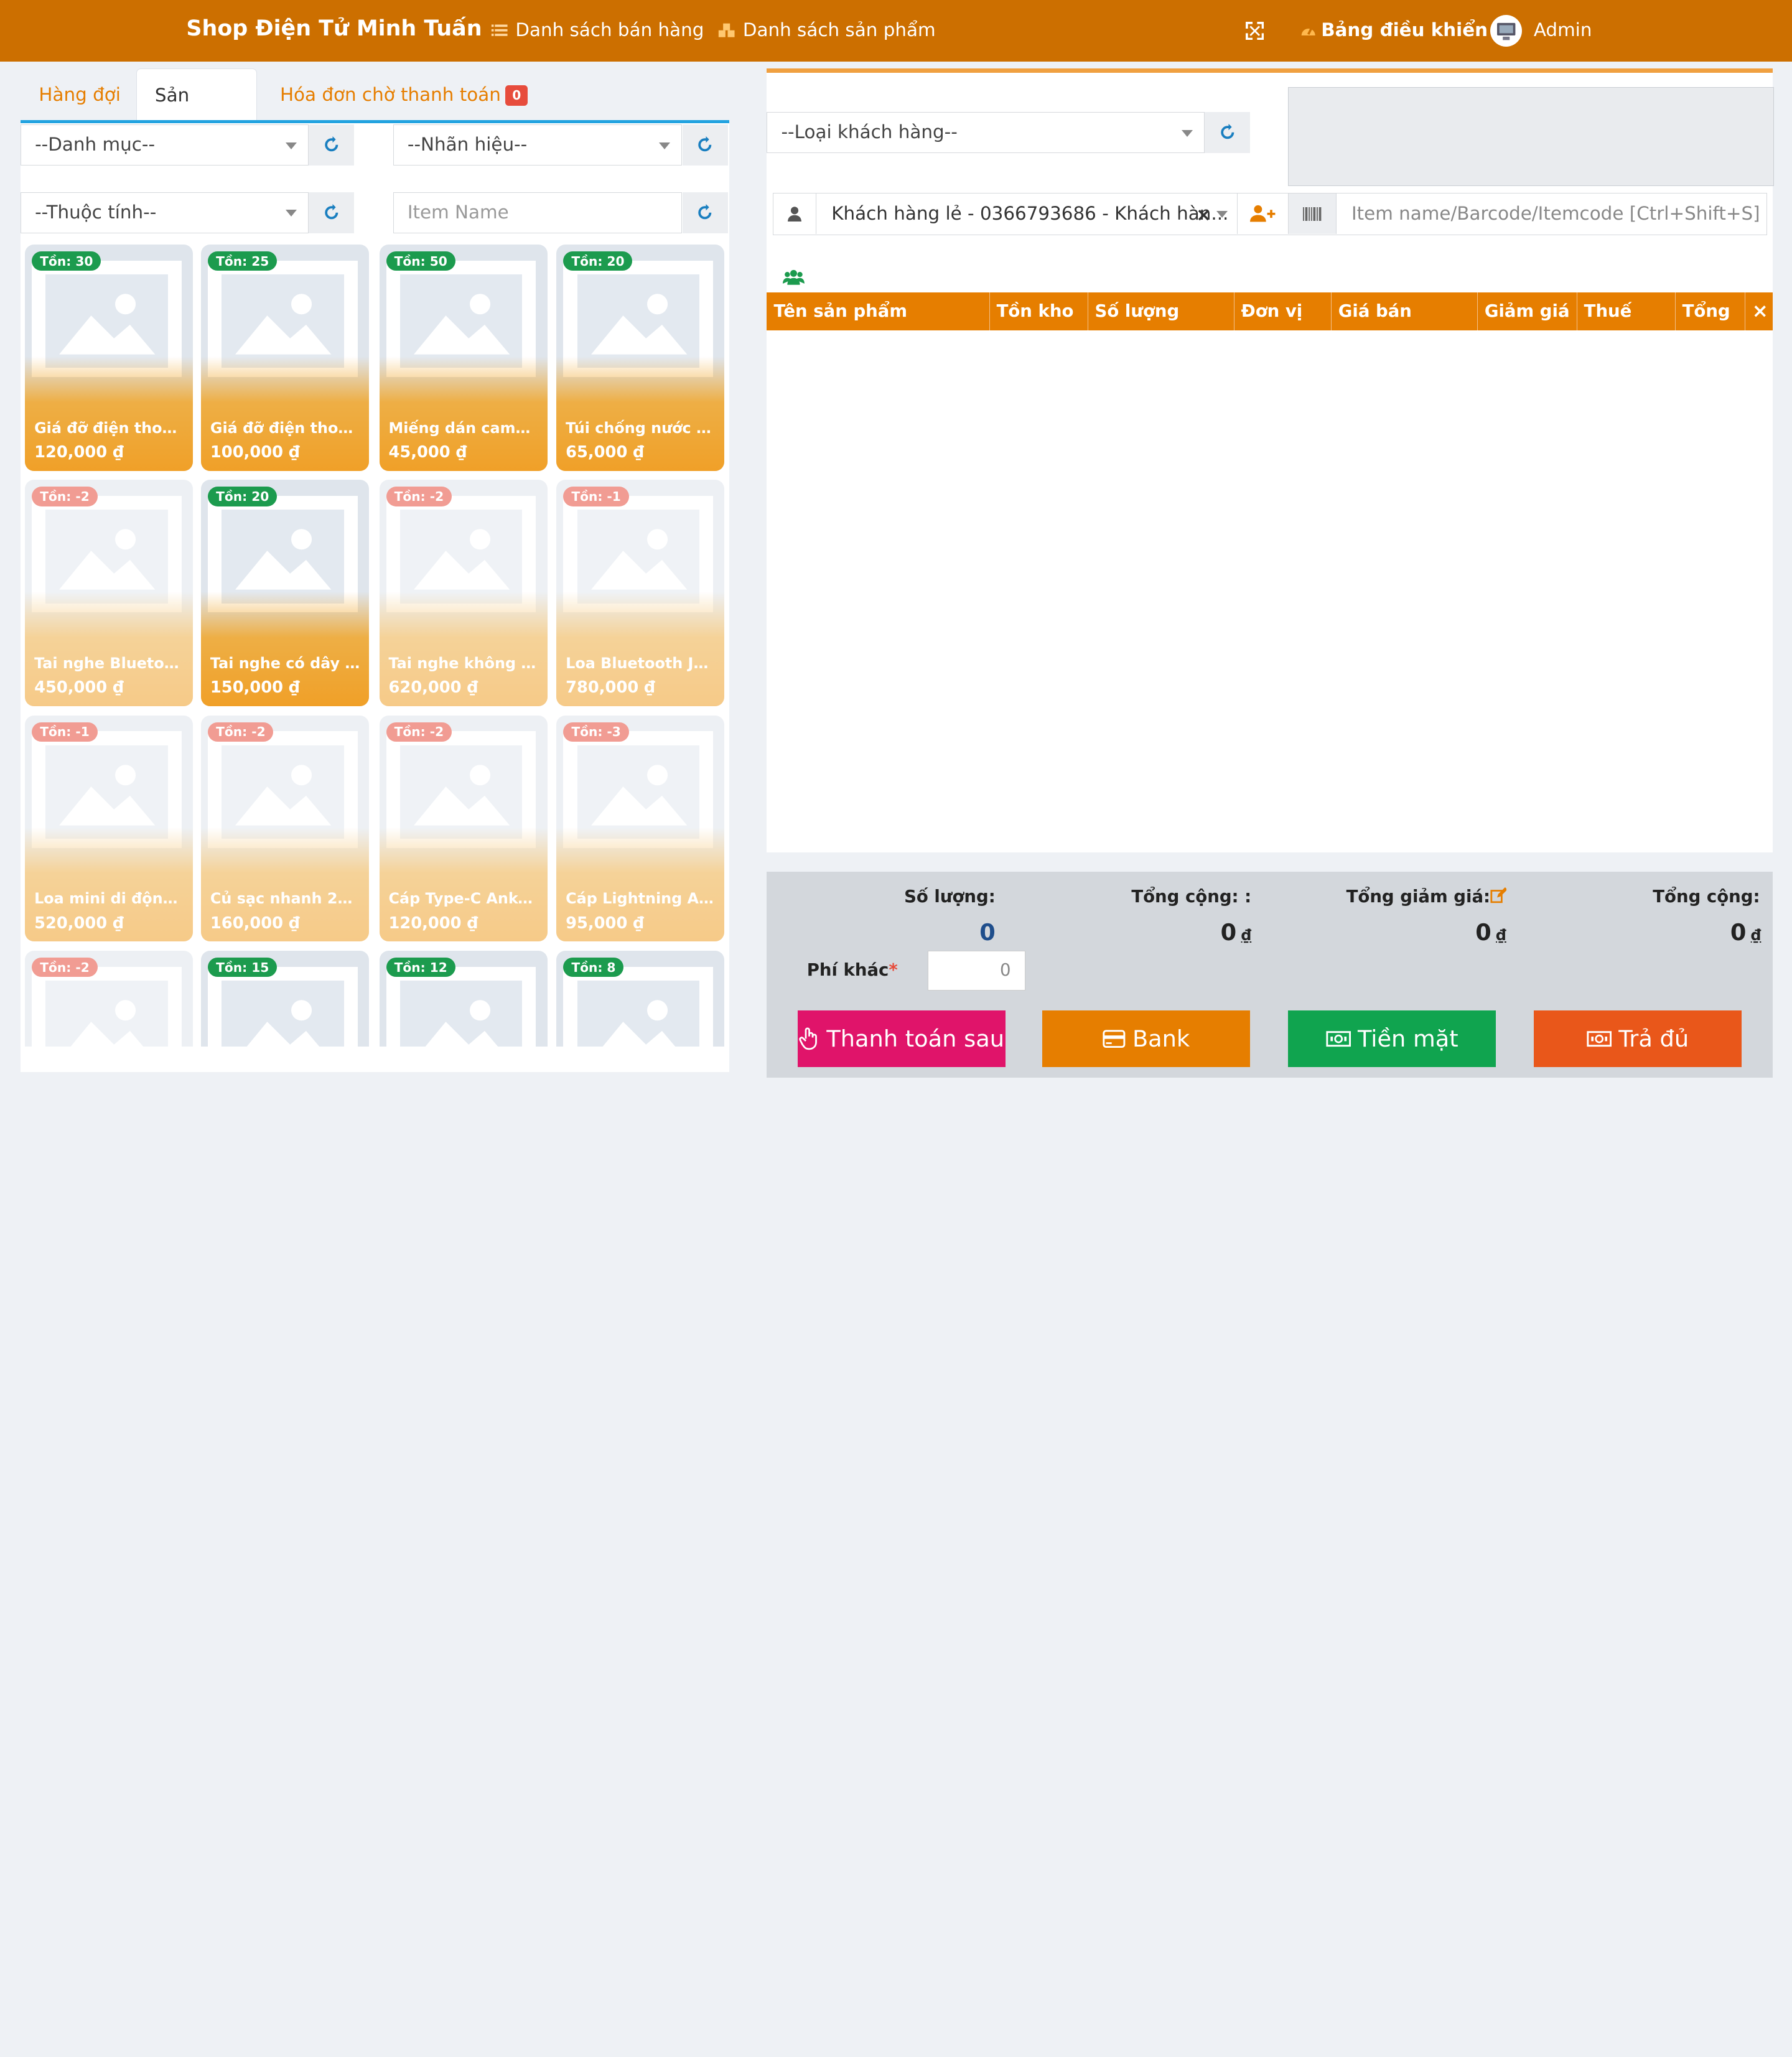 The width and height of the screenshot is (1792, 2057). I want to click on hand-icon, so click(808, 1038).